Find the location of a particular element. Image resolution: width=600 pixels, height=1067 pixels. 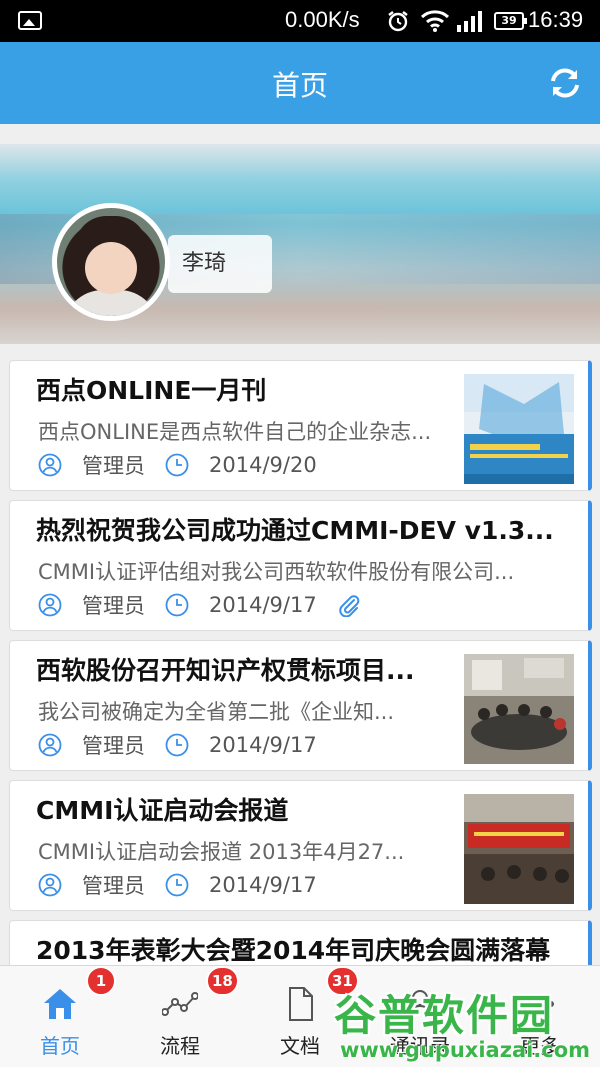

home-icon is located at coordinates (60, 1004).